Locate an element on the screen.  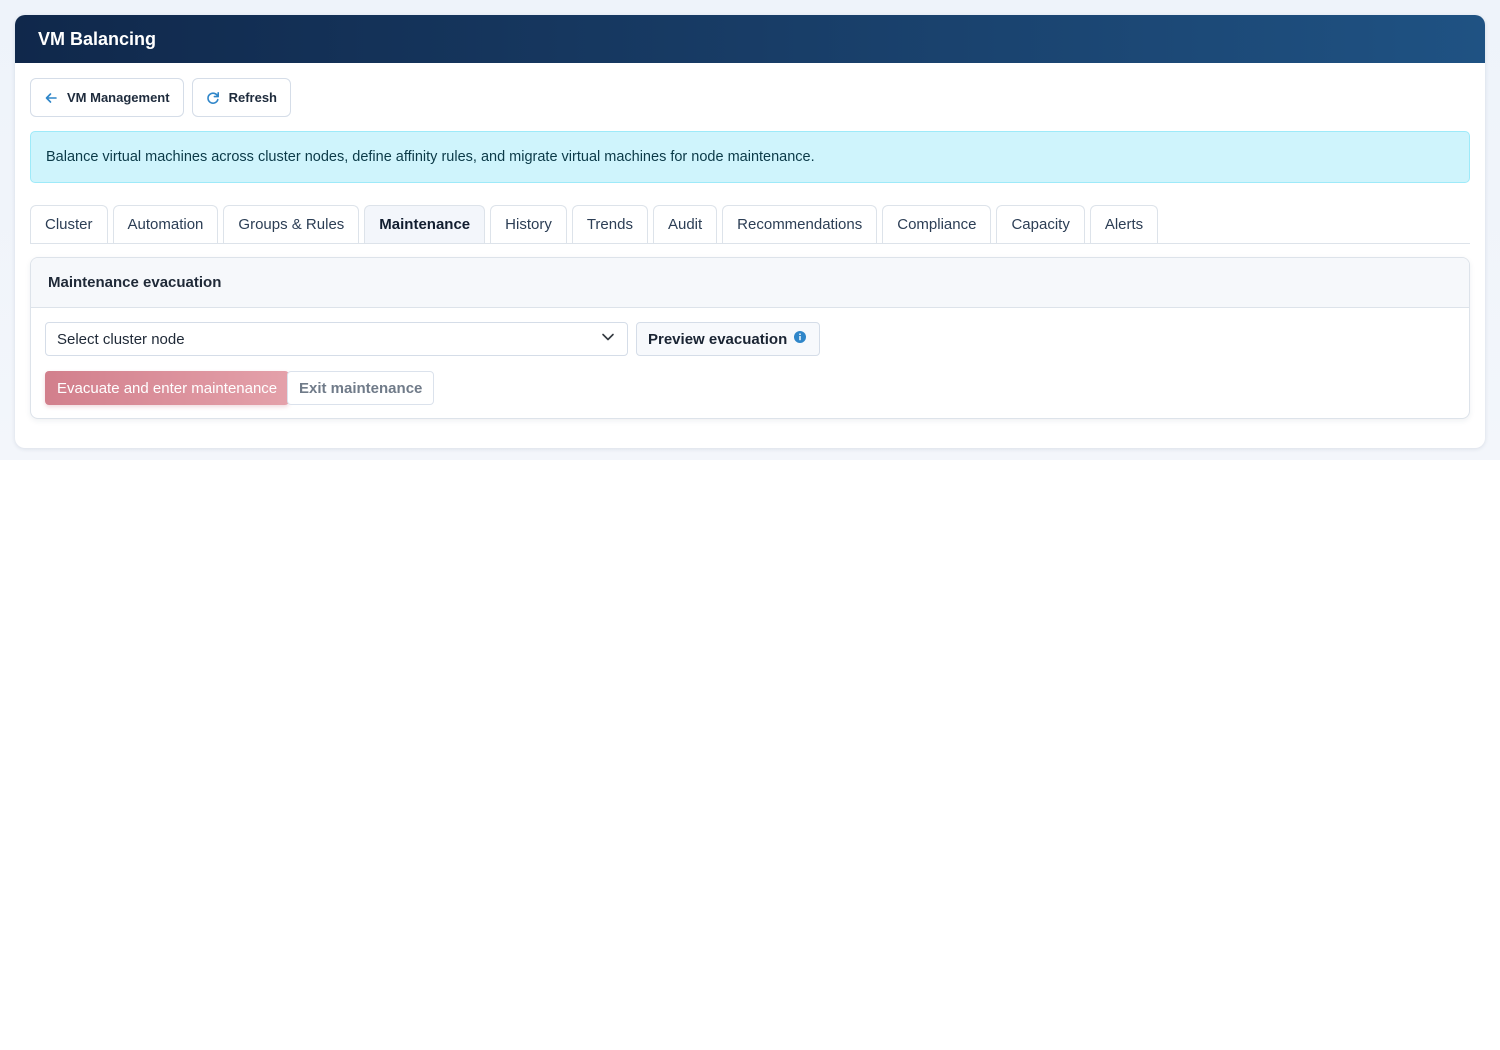
tab-compliance: Compliance is located at coordinates (937, 224).